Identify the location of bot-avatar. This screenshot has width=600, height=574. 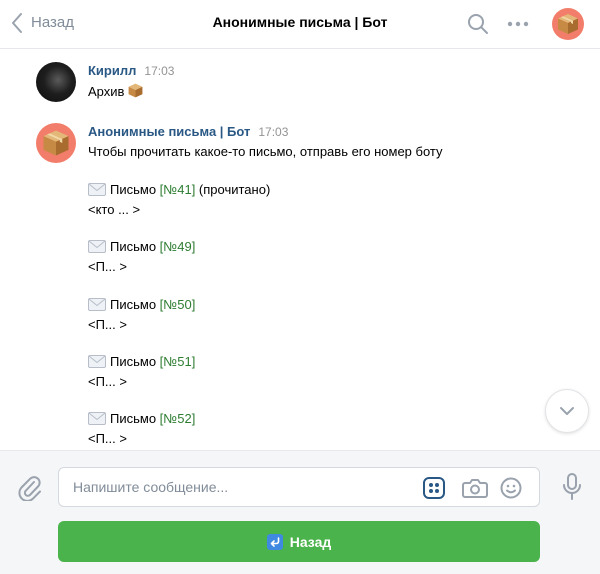
(568, 24).